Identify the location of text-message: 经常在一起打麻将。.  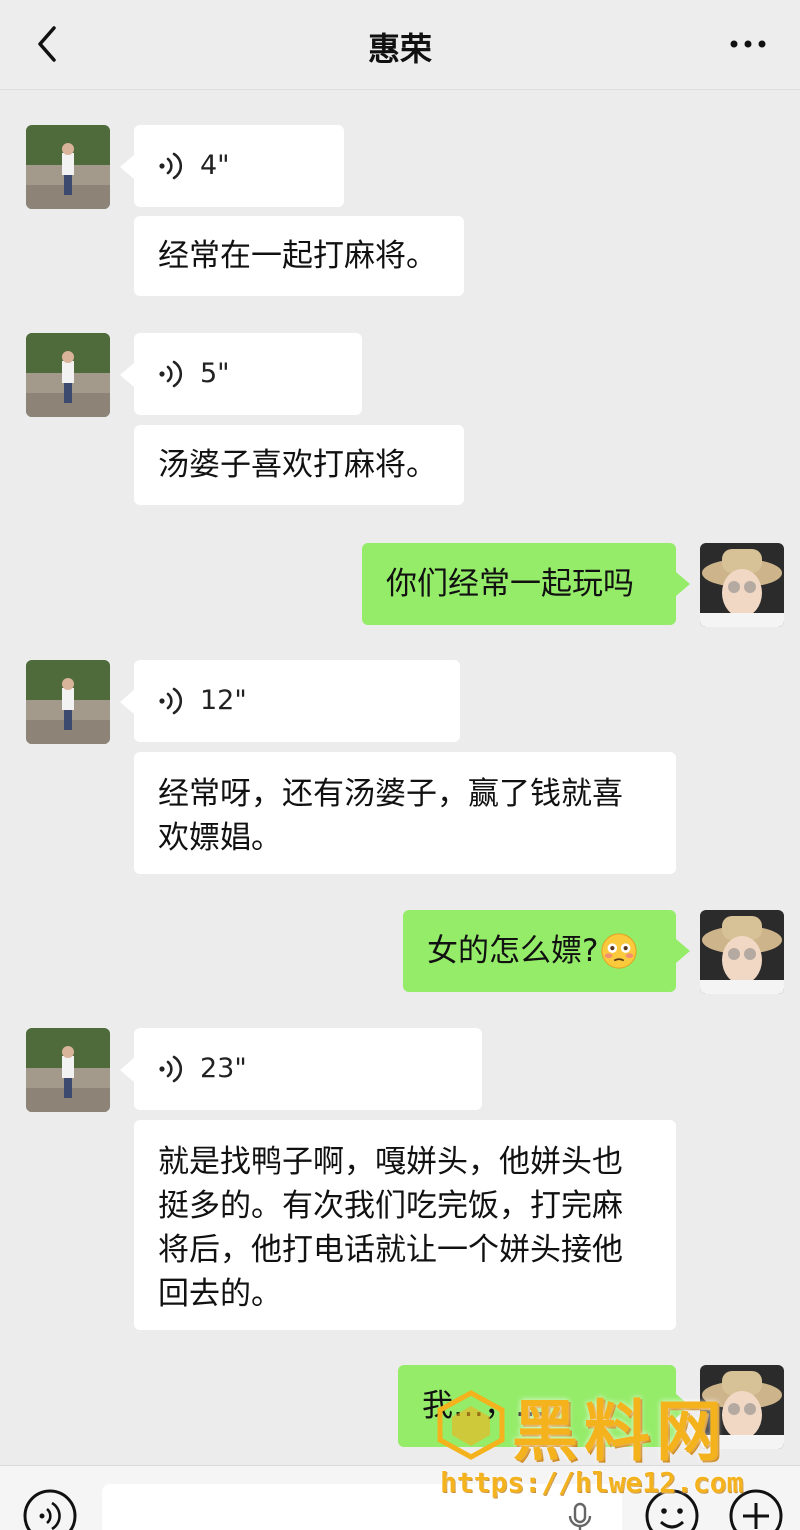
(299, 256).